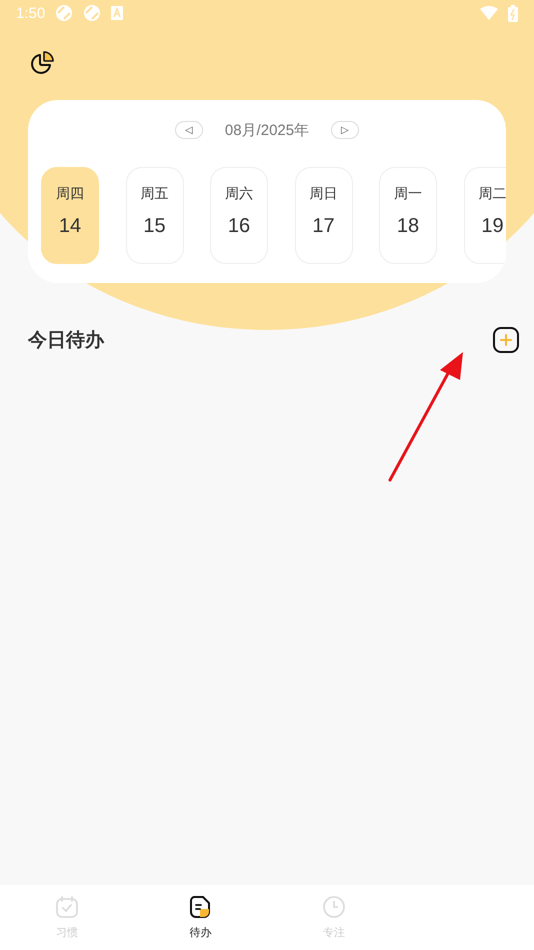  Describe the element at coordinates (117, 13) in the screenshot. I see `font-notification-icon` at that location.